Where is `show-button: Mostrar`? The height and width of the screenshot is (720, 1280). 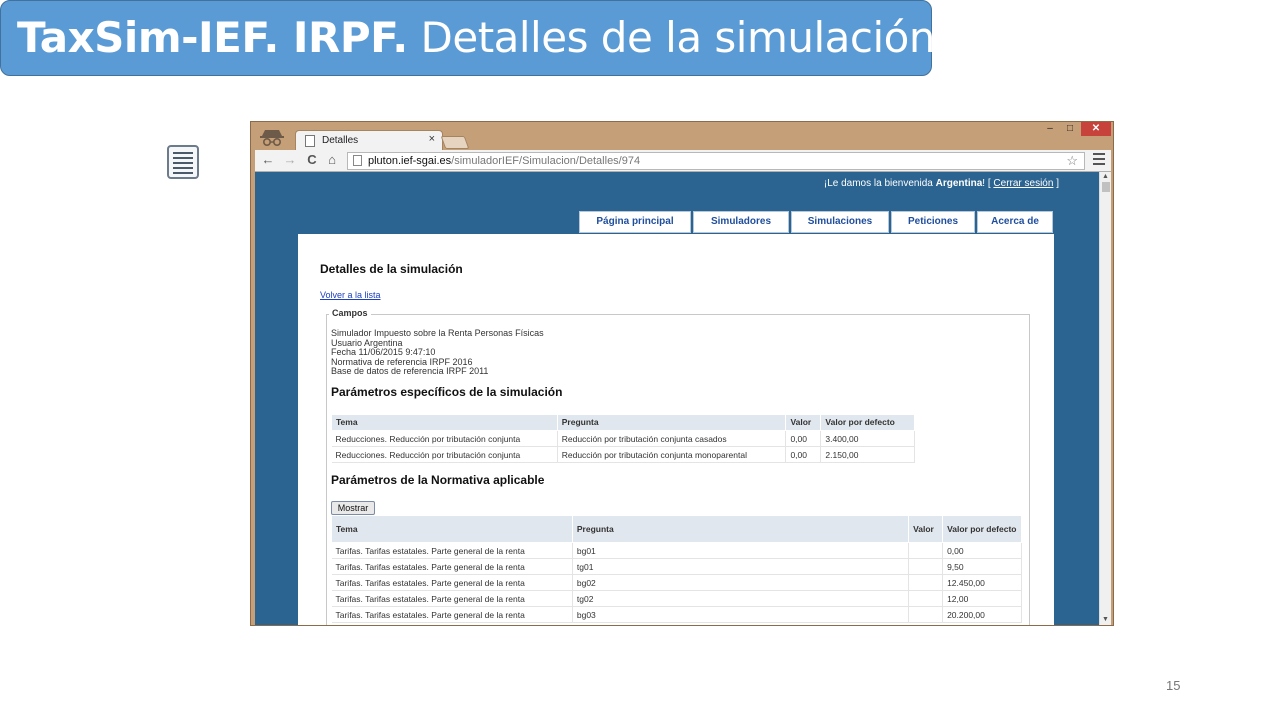 show-button: Mostrar is located at coordinates (353, 508).